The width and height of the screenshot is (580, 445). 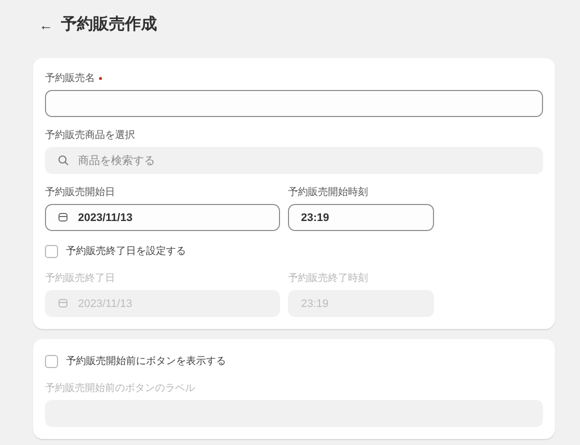 I want to click on search-field: 商品を検索する, so click(x=294, y=160).